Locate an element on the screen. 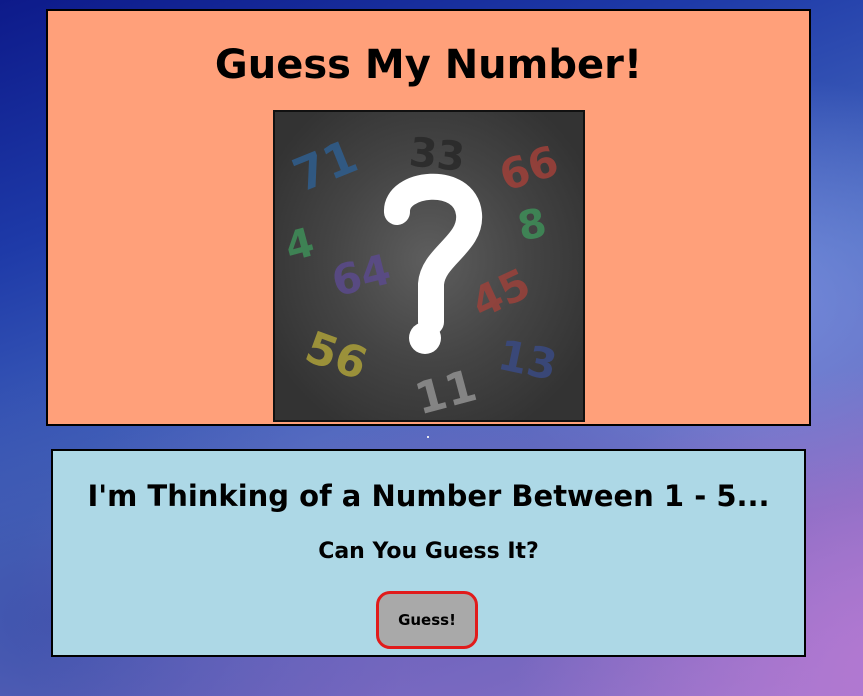 This screenshot has width=863, height=696. number-56: 56 is located at coordinates (336, 356).